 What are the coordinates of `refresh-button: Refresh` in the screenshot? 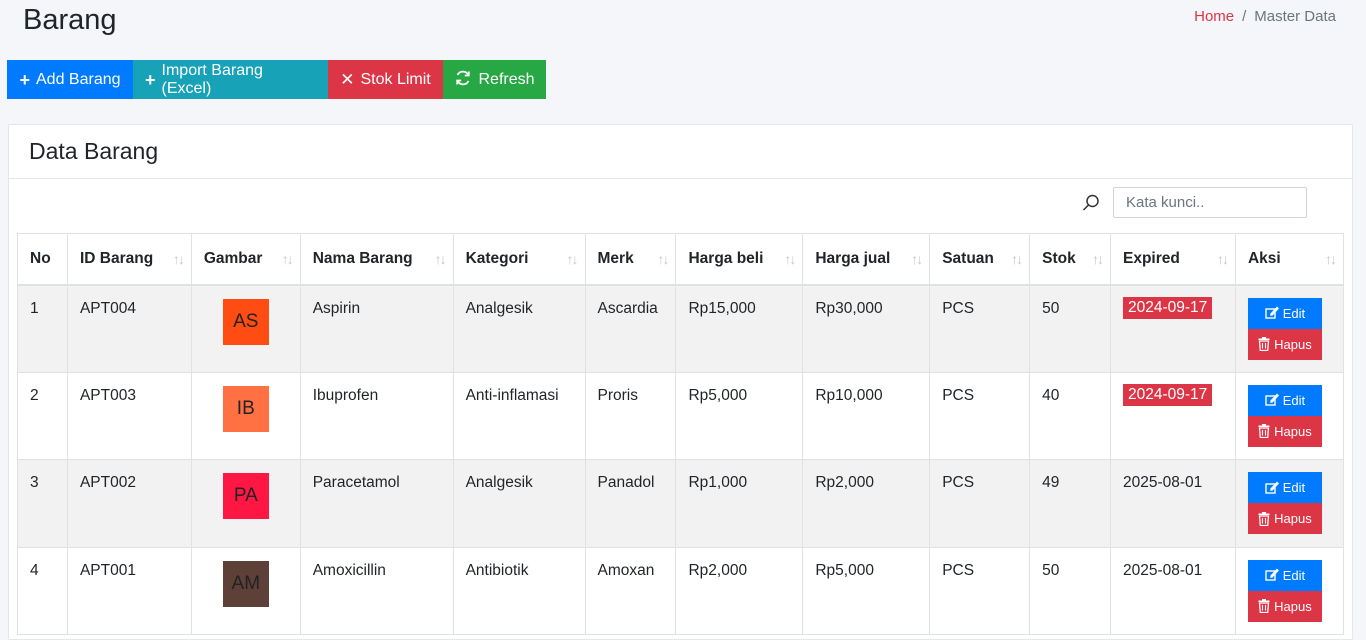 It's located at (494, 79).